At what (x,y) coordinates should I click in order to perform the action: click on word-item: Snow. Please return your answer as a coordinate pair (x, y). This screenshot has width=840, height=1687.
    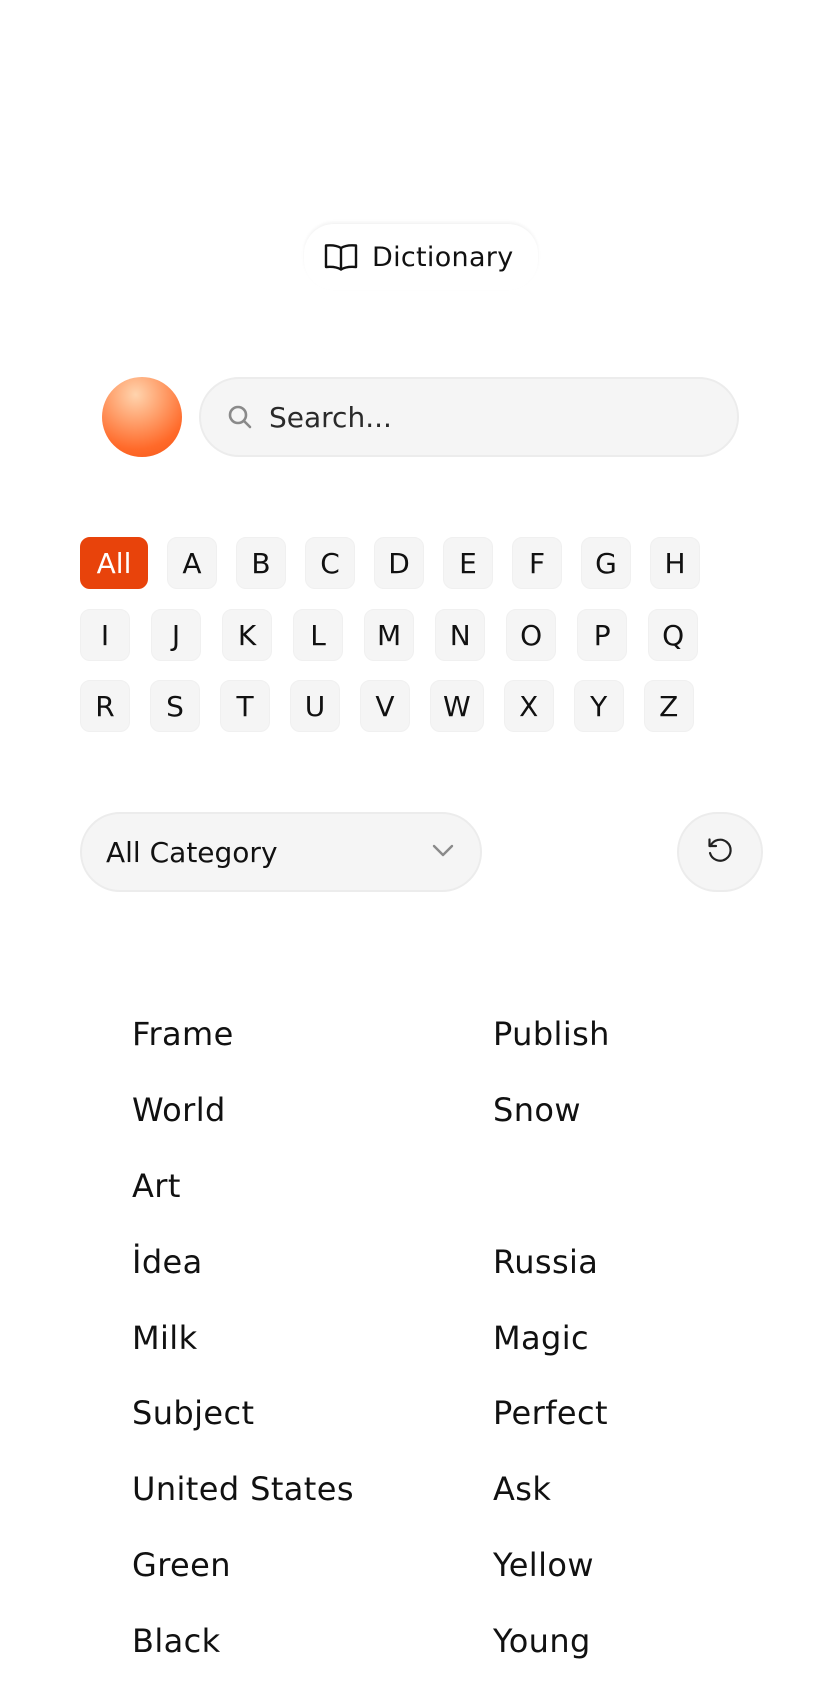
    Looking at the image, I should click on (612, 1110).